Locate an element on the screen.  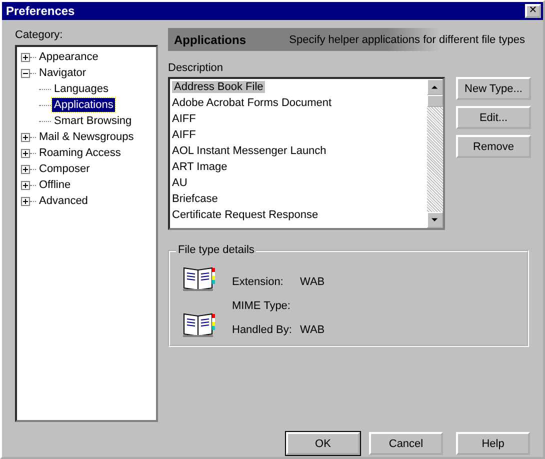
tree-item: Advanced is located at coordinates (63, 201).